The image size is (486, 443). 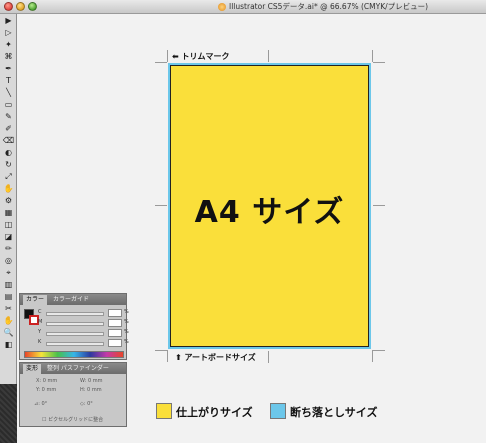 What do you see at coordinates (32, 369) in the screenshot?
I see `tab-transform: 変形` at bounding box center [32, 369].